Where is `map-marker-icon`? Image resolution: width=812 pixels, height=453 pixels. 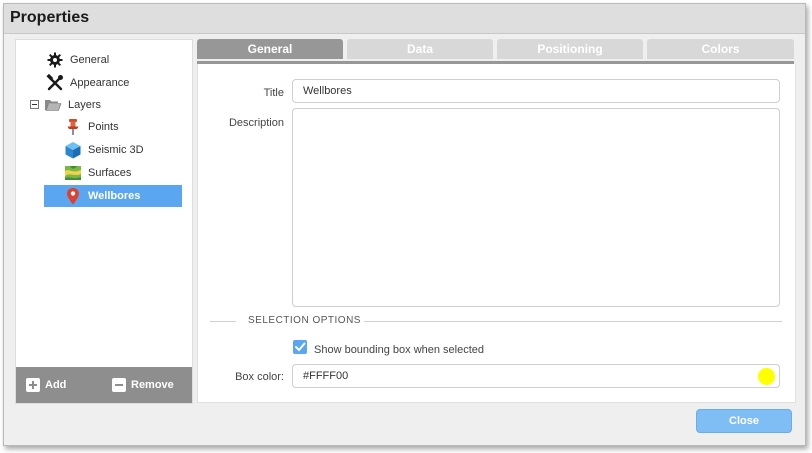
map-marker-icon is located at coordinates (73, 196).